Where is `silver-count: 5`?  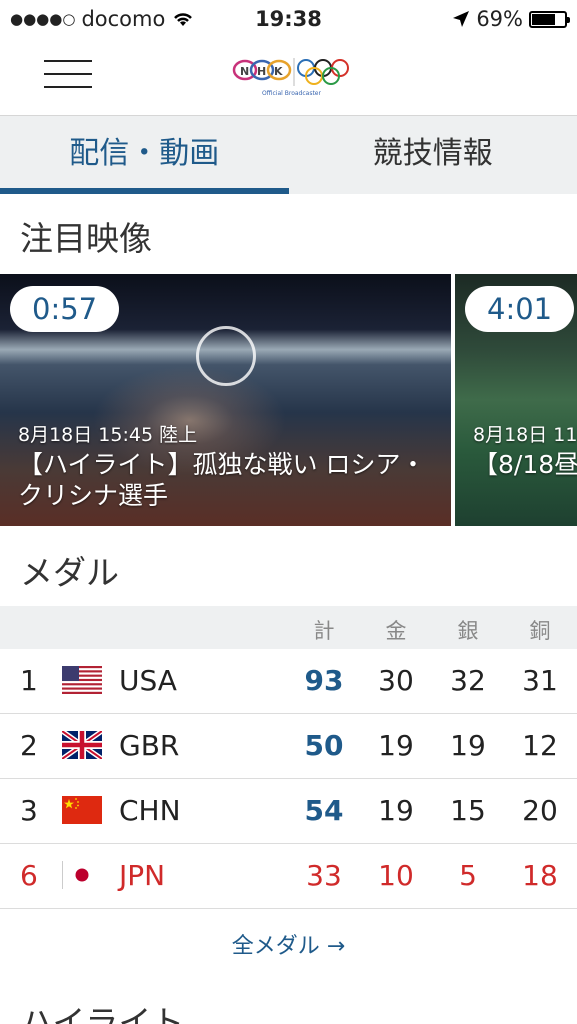
silver-count: 5 is located at coordinates (468, 875).